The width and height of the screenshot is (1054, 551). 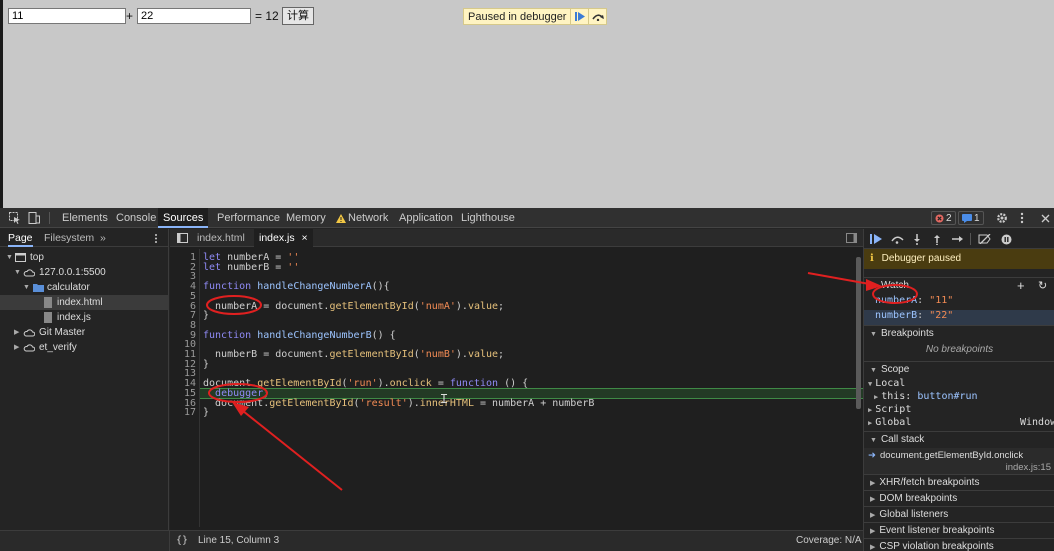 I want to click on close-tab-icon: ×, so click(x=305, y=238).